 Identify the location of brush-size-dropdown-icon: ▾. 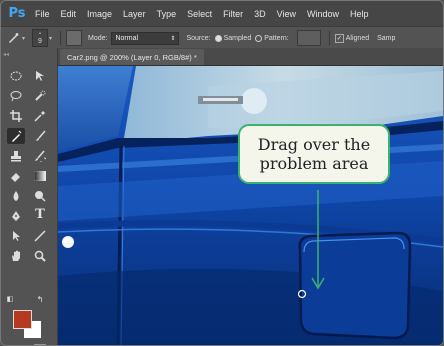
(52, 38).